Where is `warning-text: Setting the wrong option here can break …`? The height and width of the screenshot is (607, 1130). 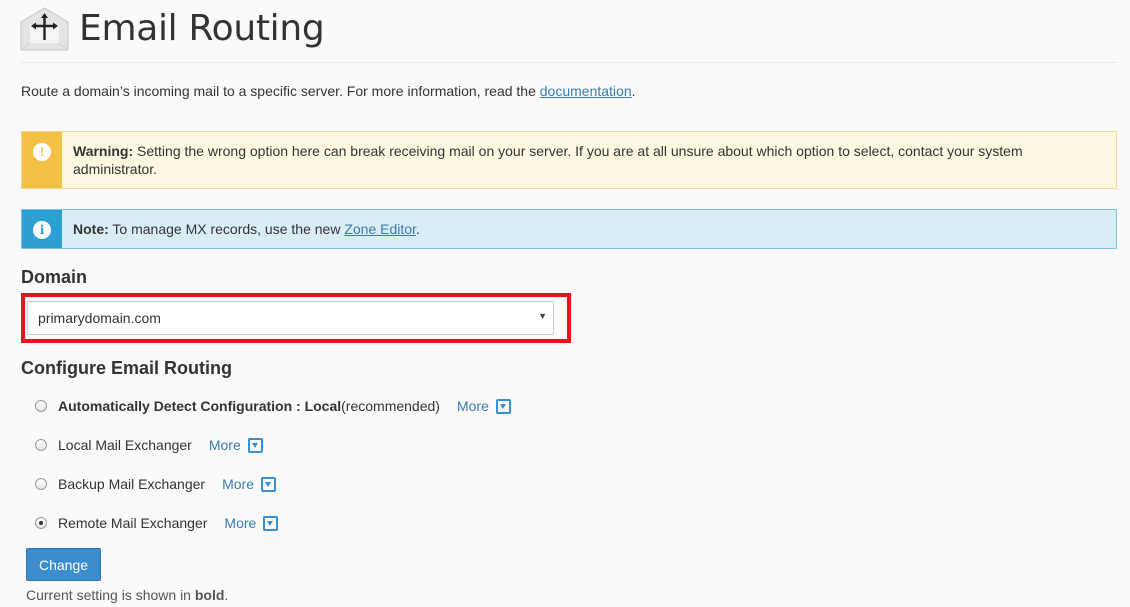
warning-text: Setting the wrong option here can break … is located at coordinates (548, 160).